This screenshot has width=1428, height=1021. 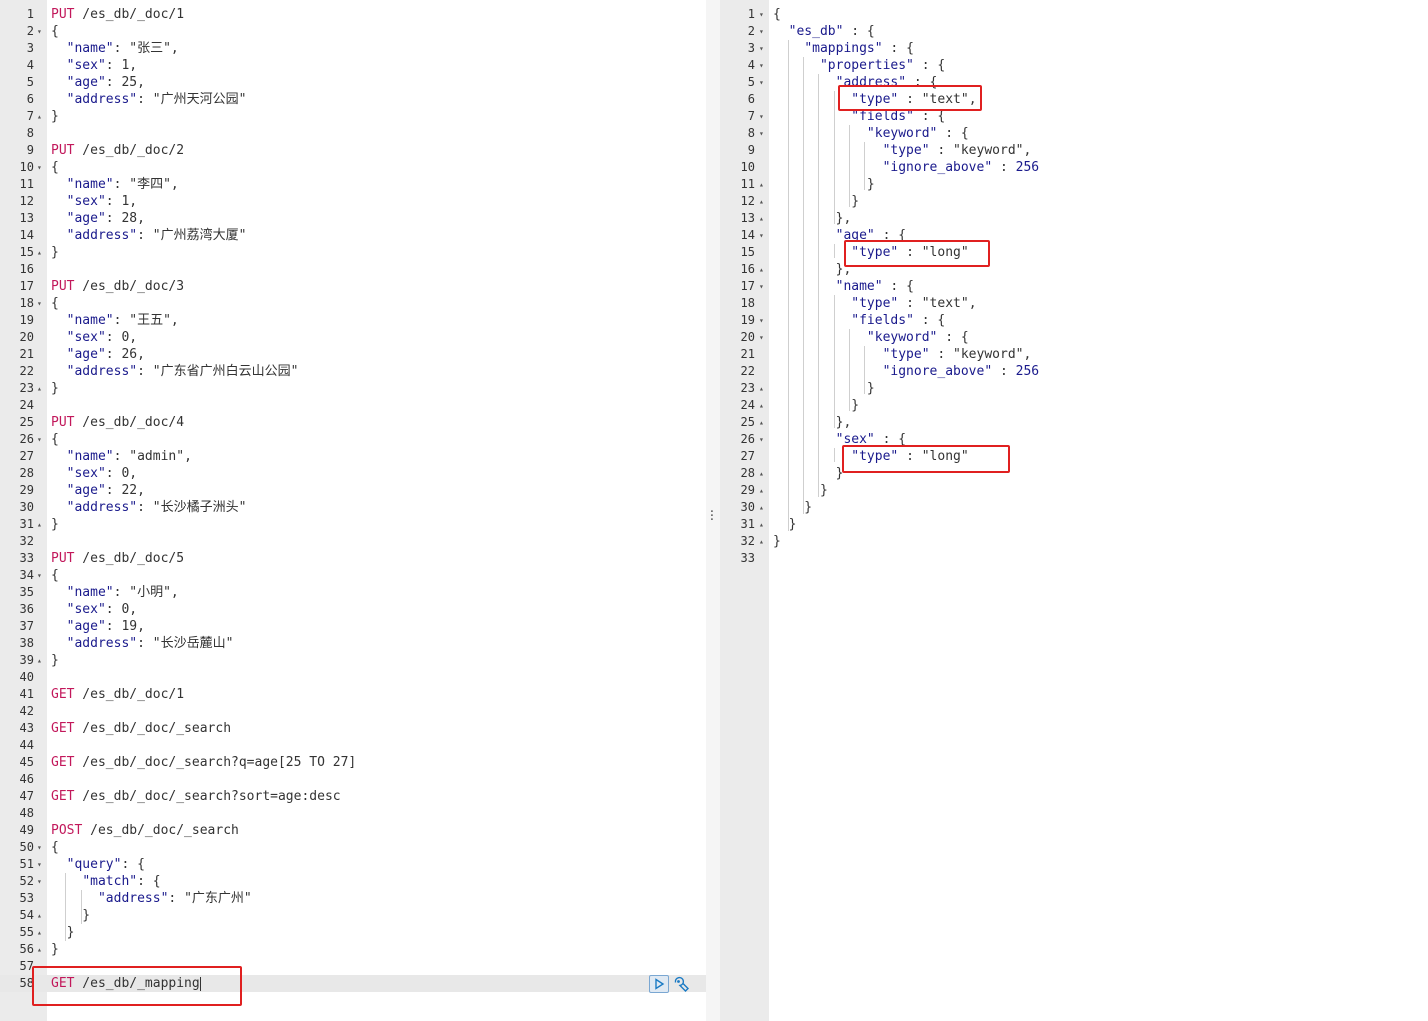 What do you see at coordinates (353, 694) in the screenshot?
I see `request-line: 41 GET /es_db/_doc/1` at bounding box center [353, 694].